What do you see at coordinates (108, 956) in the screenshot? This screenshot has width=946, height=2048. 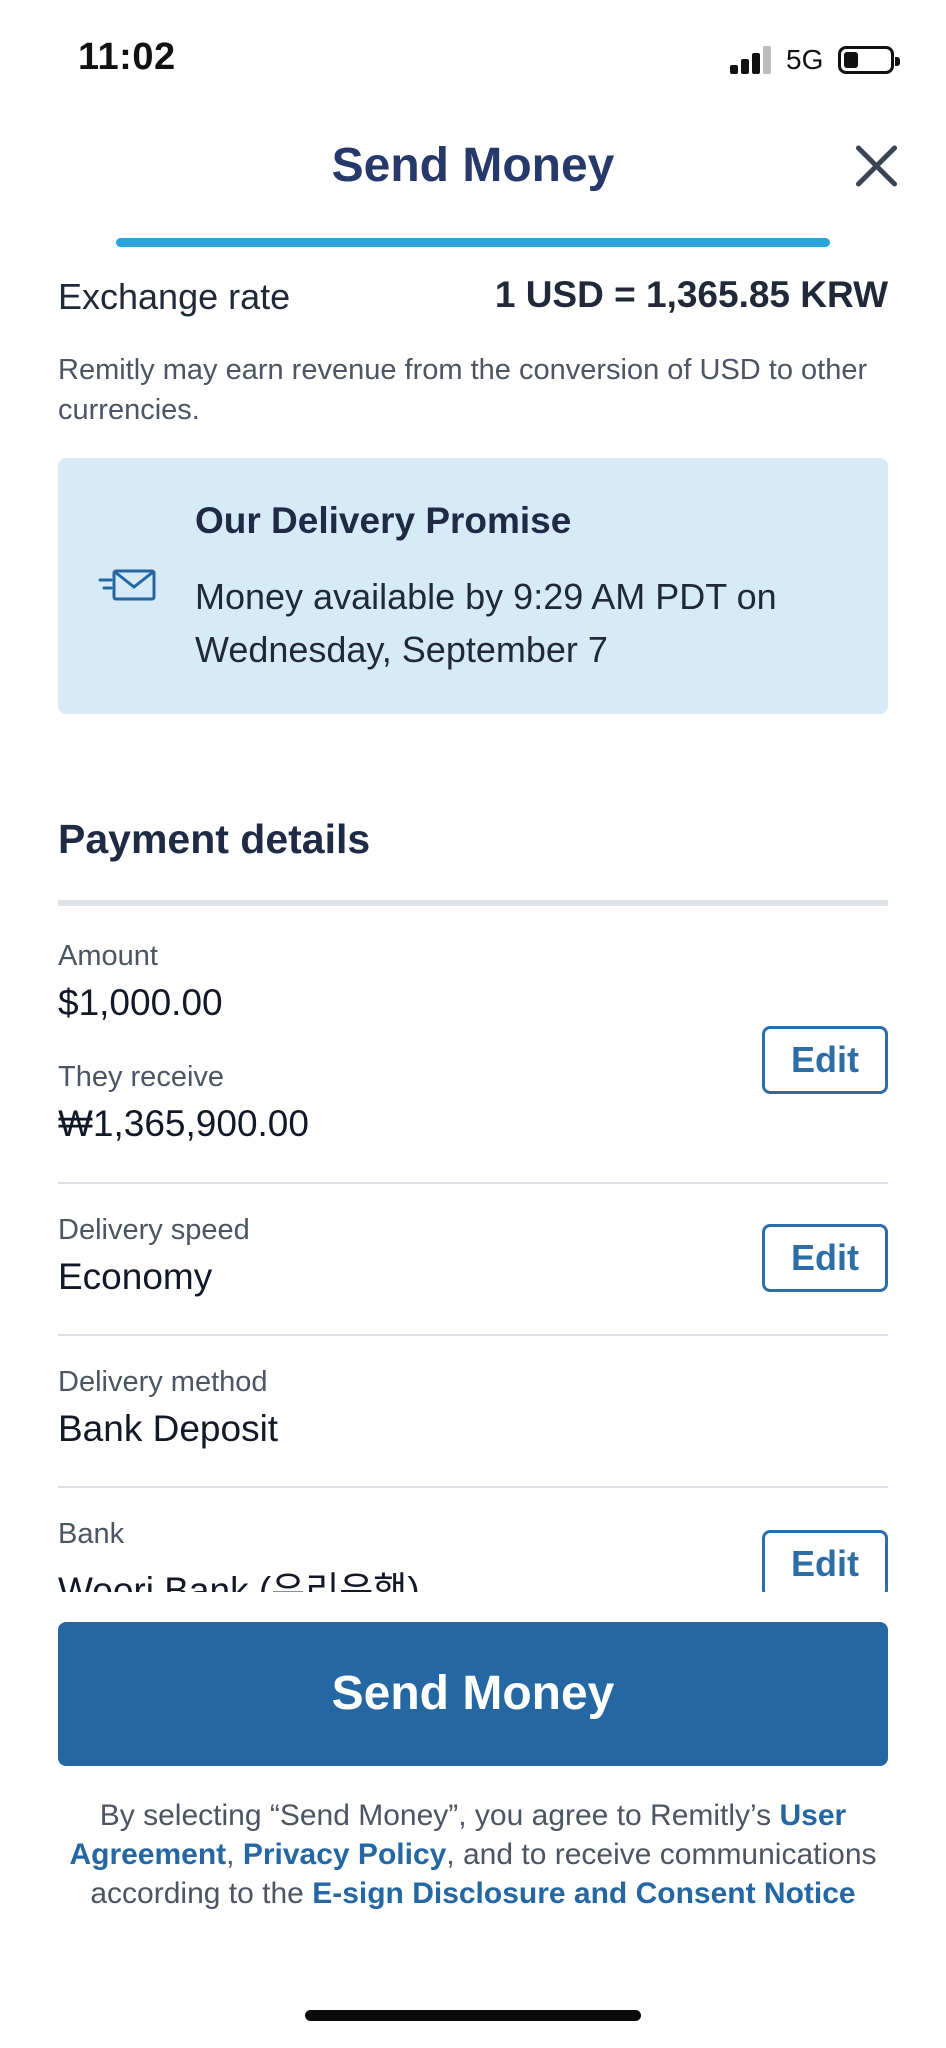 I see `amount-label: Amount` at bounding box center [108, 956].